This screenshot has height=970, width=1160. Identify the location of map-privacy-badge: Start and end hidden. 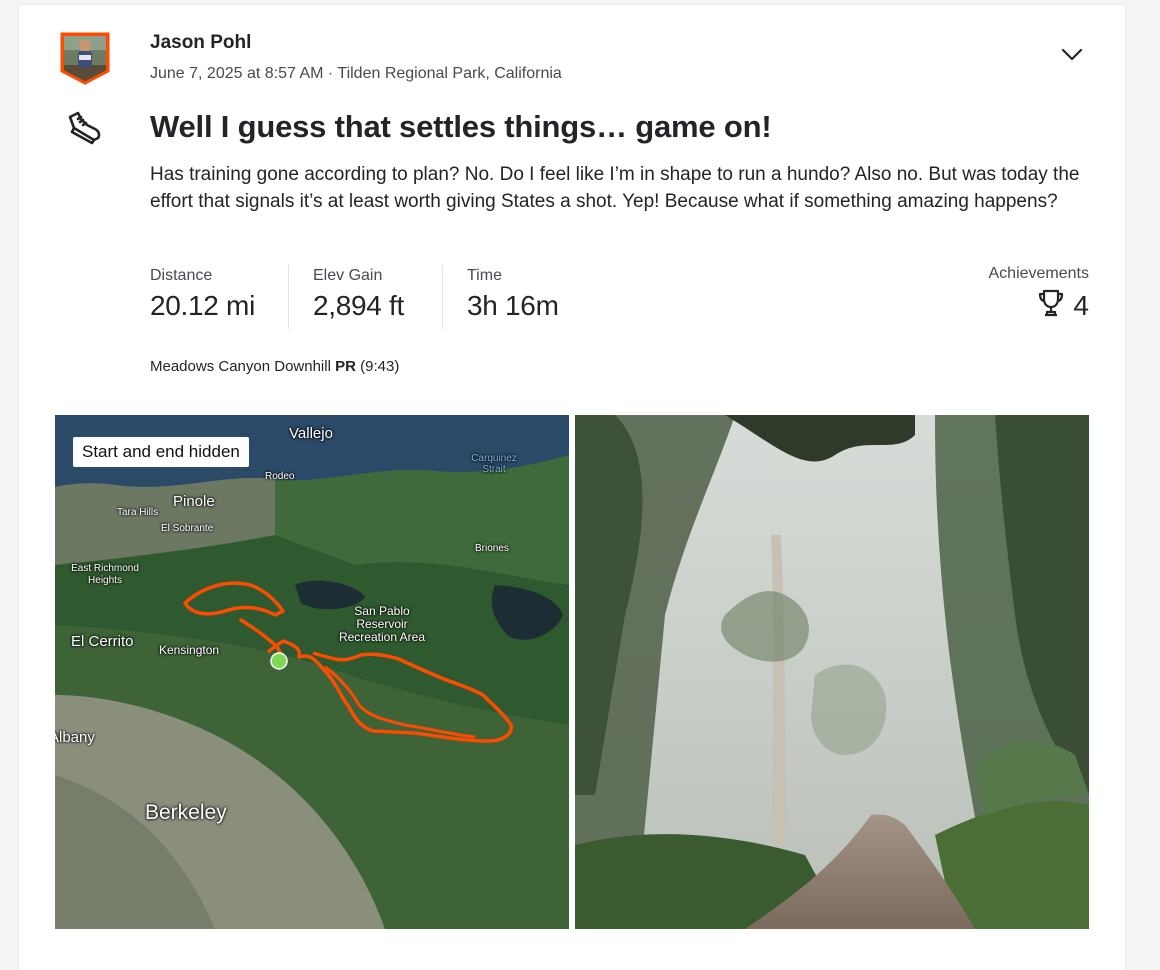
(161, 452).